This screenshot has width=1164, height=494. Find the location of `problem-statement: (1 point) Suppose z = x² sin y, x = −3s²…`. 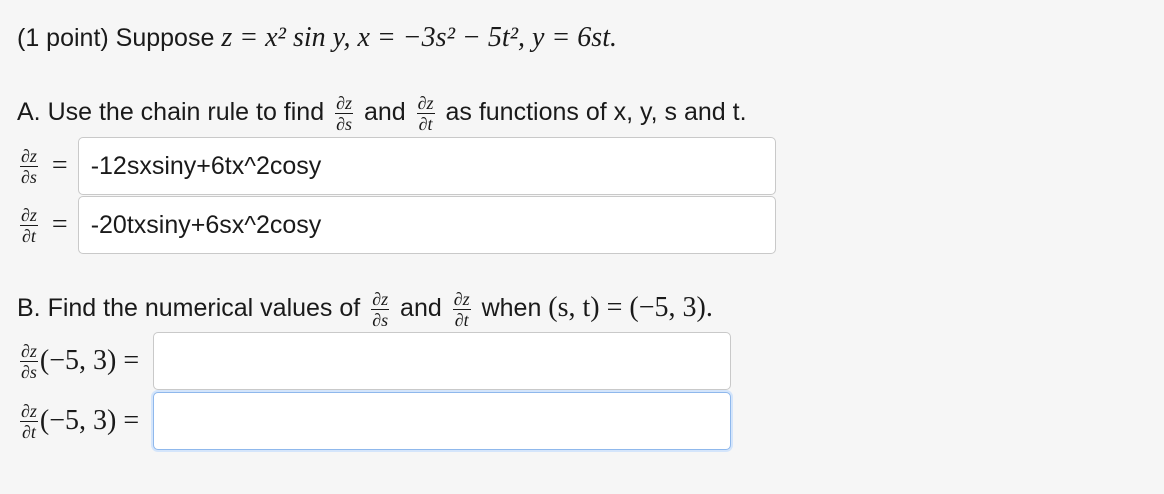

problem-statement: (1 point) Suppose z = x² sin y, x = −3s²… is located at coordinates (317, 38).